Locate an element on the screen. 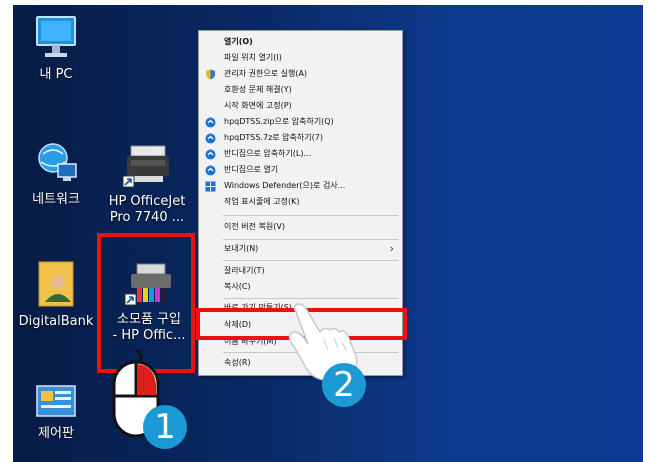 This screenshot has height=462, width=657. desktop-icon-label: 제어판 is located at coordinates (56, 433).